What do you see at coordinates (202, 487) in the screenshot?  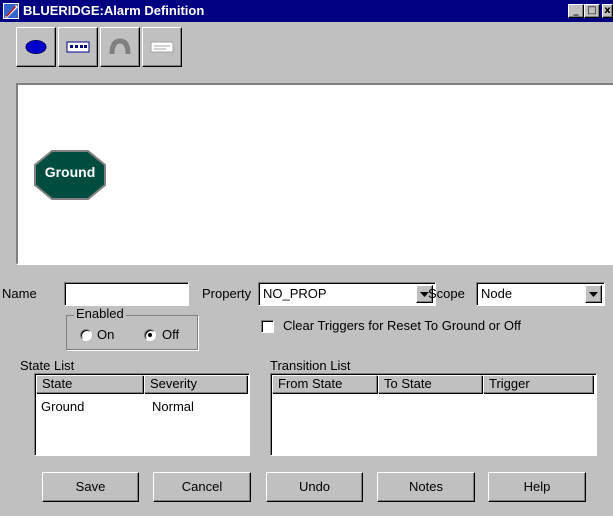 I see `cancel-button: Cancel` at bounding box center [202, 487].